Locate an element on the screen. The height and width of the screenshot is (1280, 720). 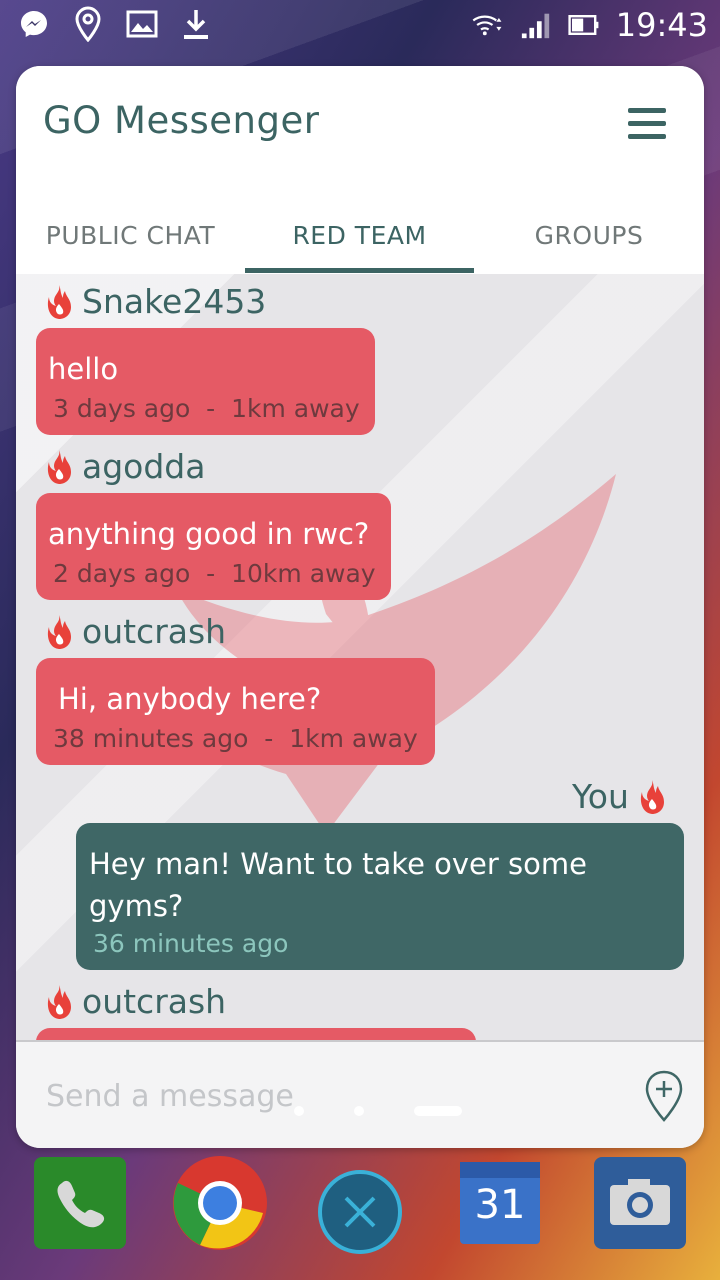
sender-name: agodda is located at coordinates (144, 466).